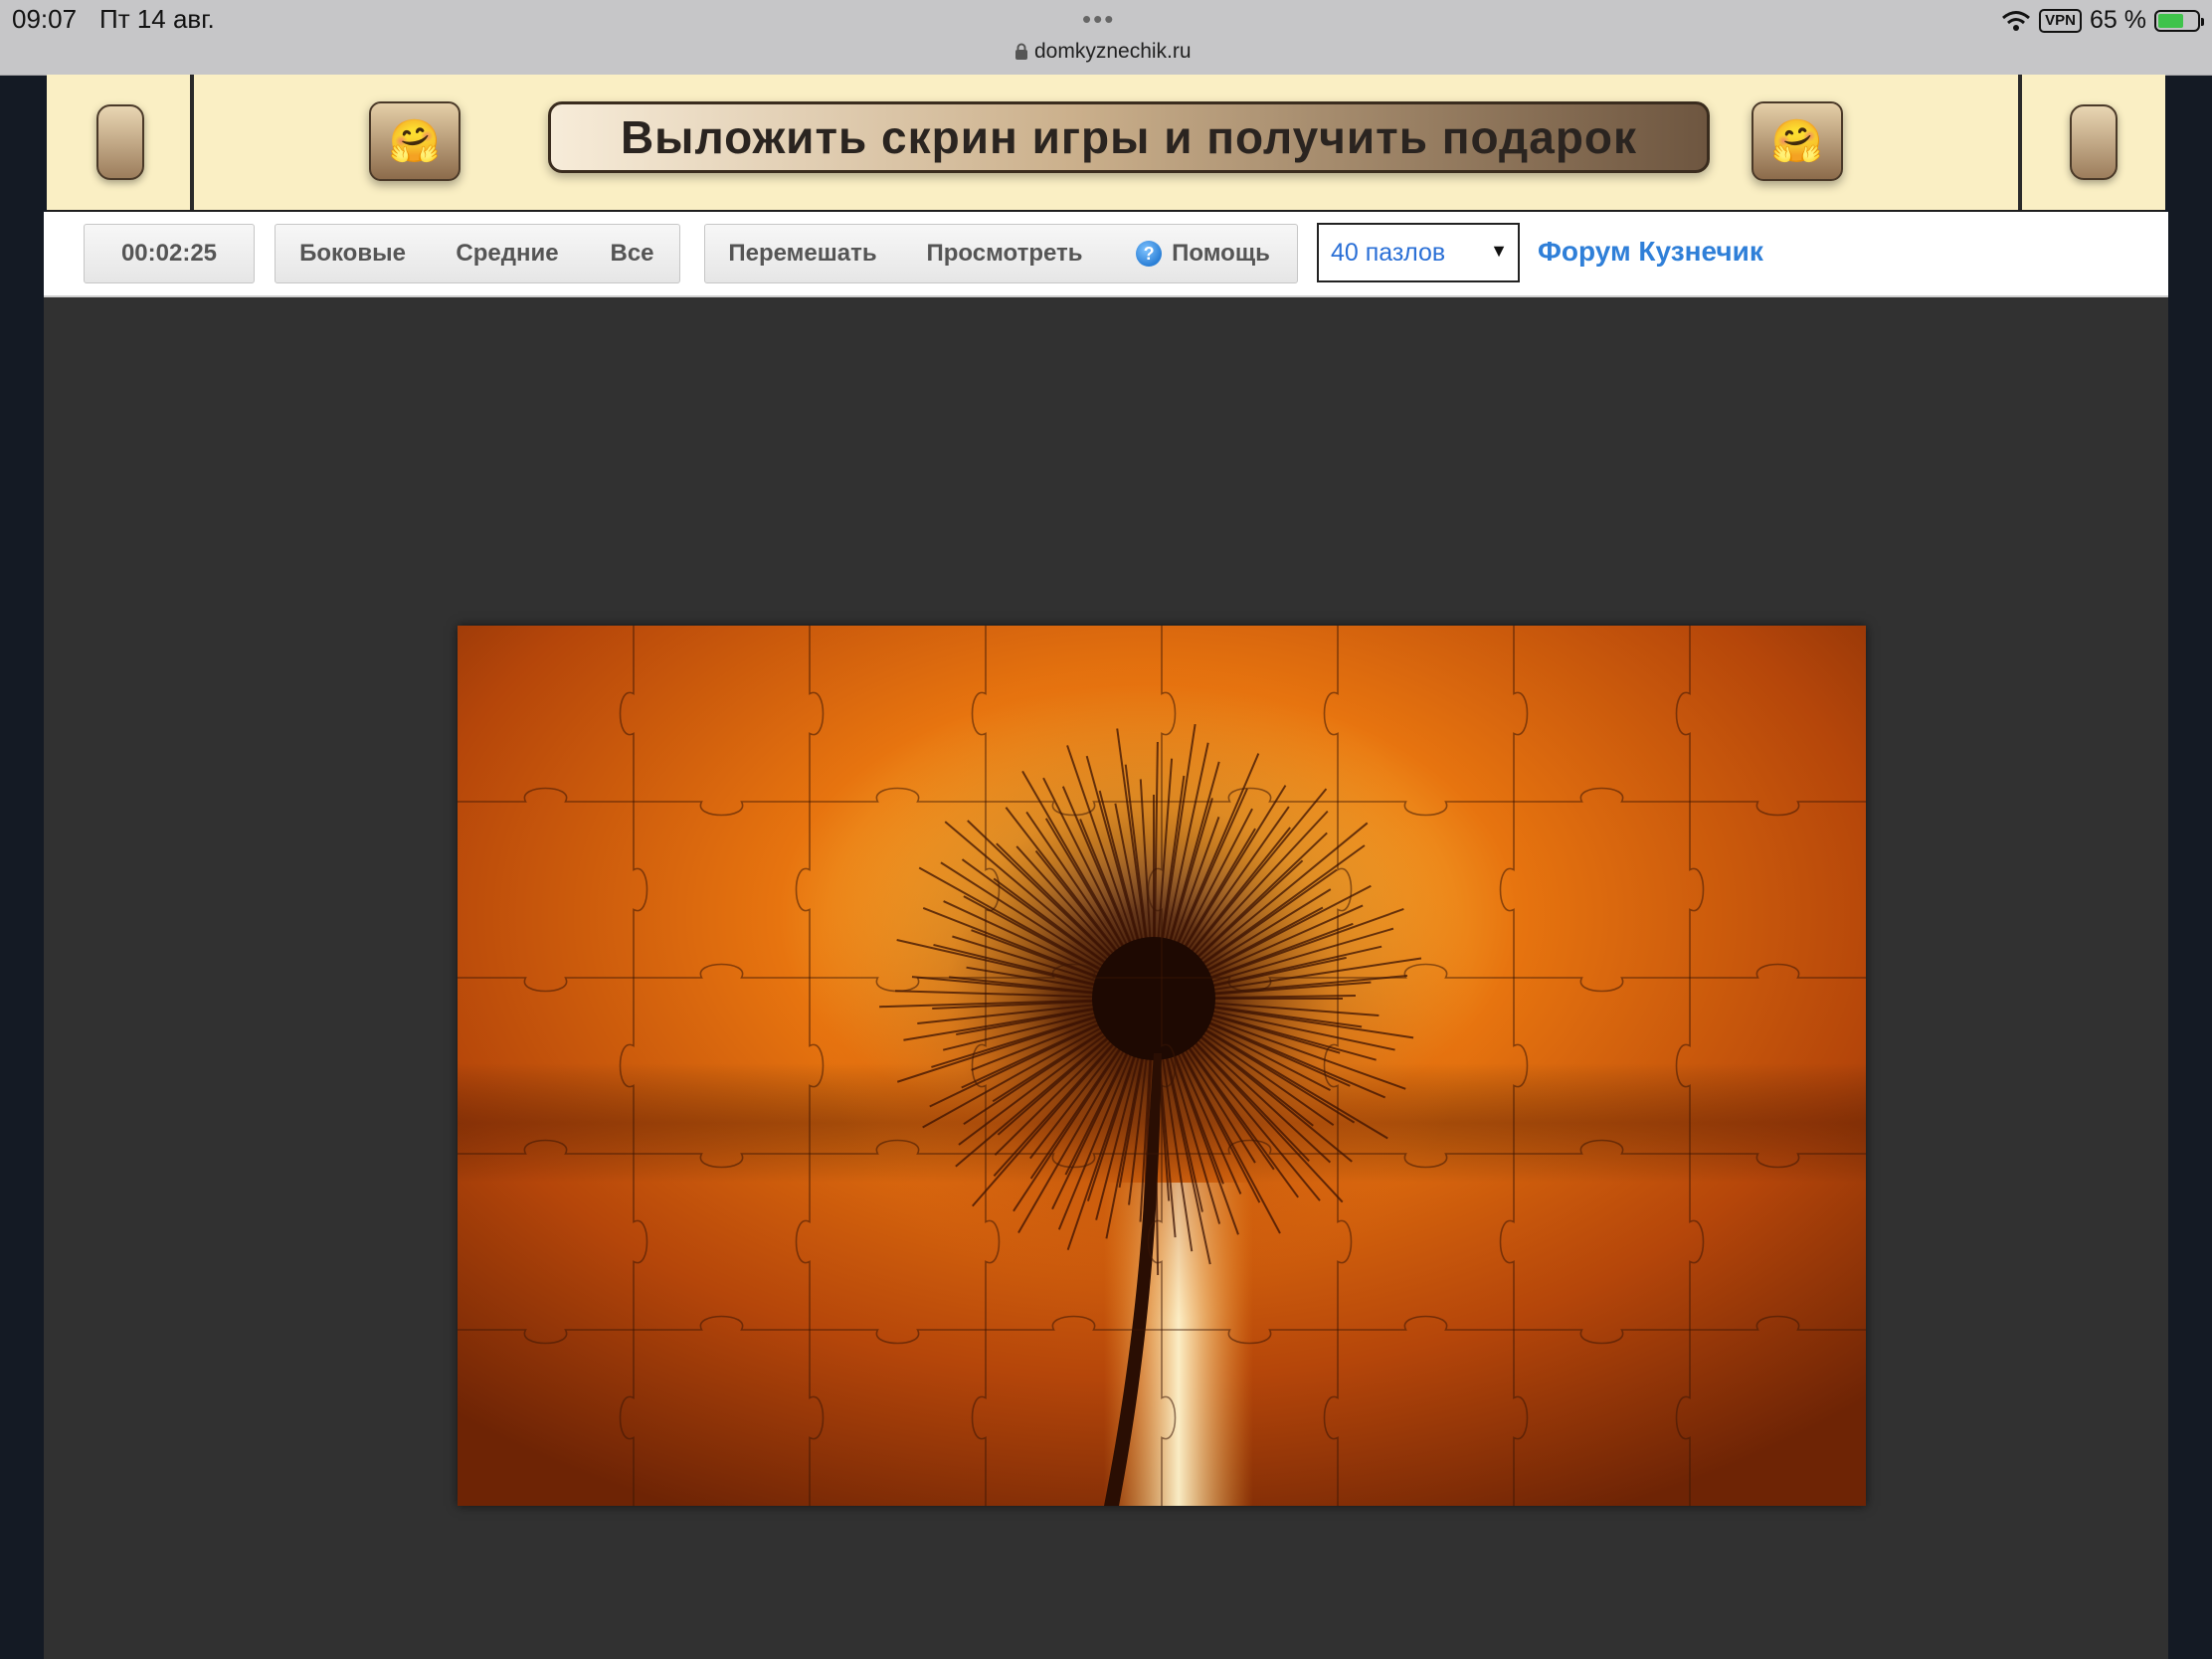  Describe the element at coordinates (1005, 253) in the screenshot. I see `preview-button: Просмотреть` at that location.